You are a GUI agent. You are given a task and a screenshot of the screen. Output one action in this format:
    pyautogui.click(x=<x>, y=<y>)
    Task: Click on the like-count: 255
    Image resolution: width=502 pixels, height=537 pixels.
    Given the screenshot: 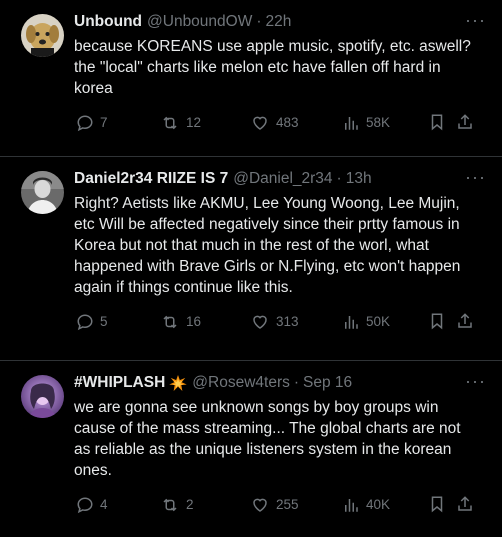 What is the action you would take?
    pyautogui.click(x=287, y=504)
    